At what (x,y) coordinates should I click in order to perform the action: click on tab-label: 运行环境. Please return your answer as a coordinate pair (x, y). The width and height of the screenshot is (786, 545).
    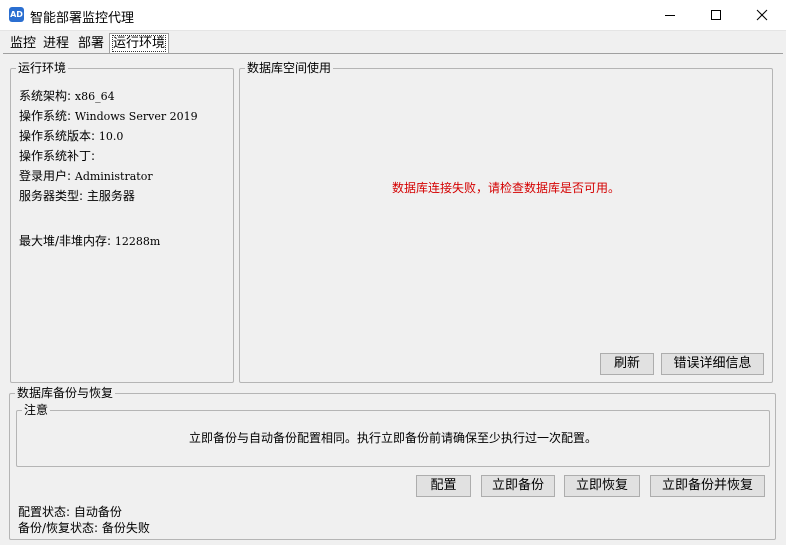
    Looking at the image, I should click on (139, 43).